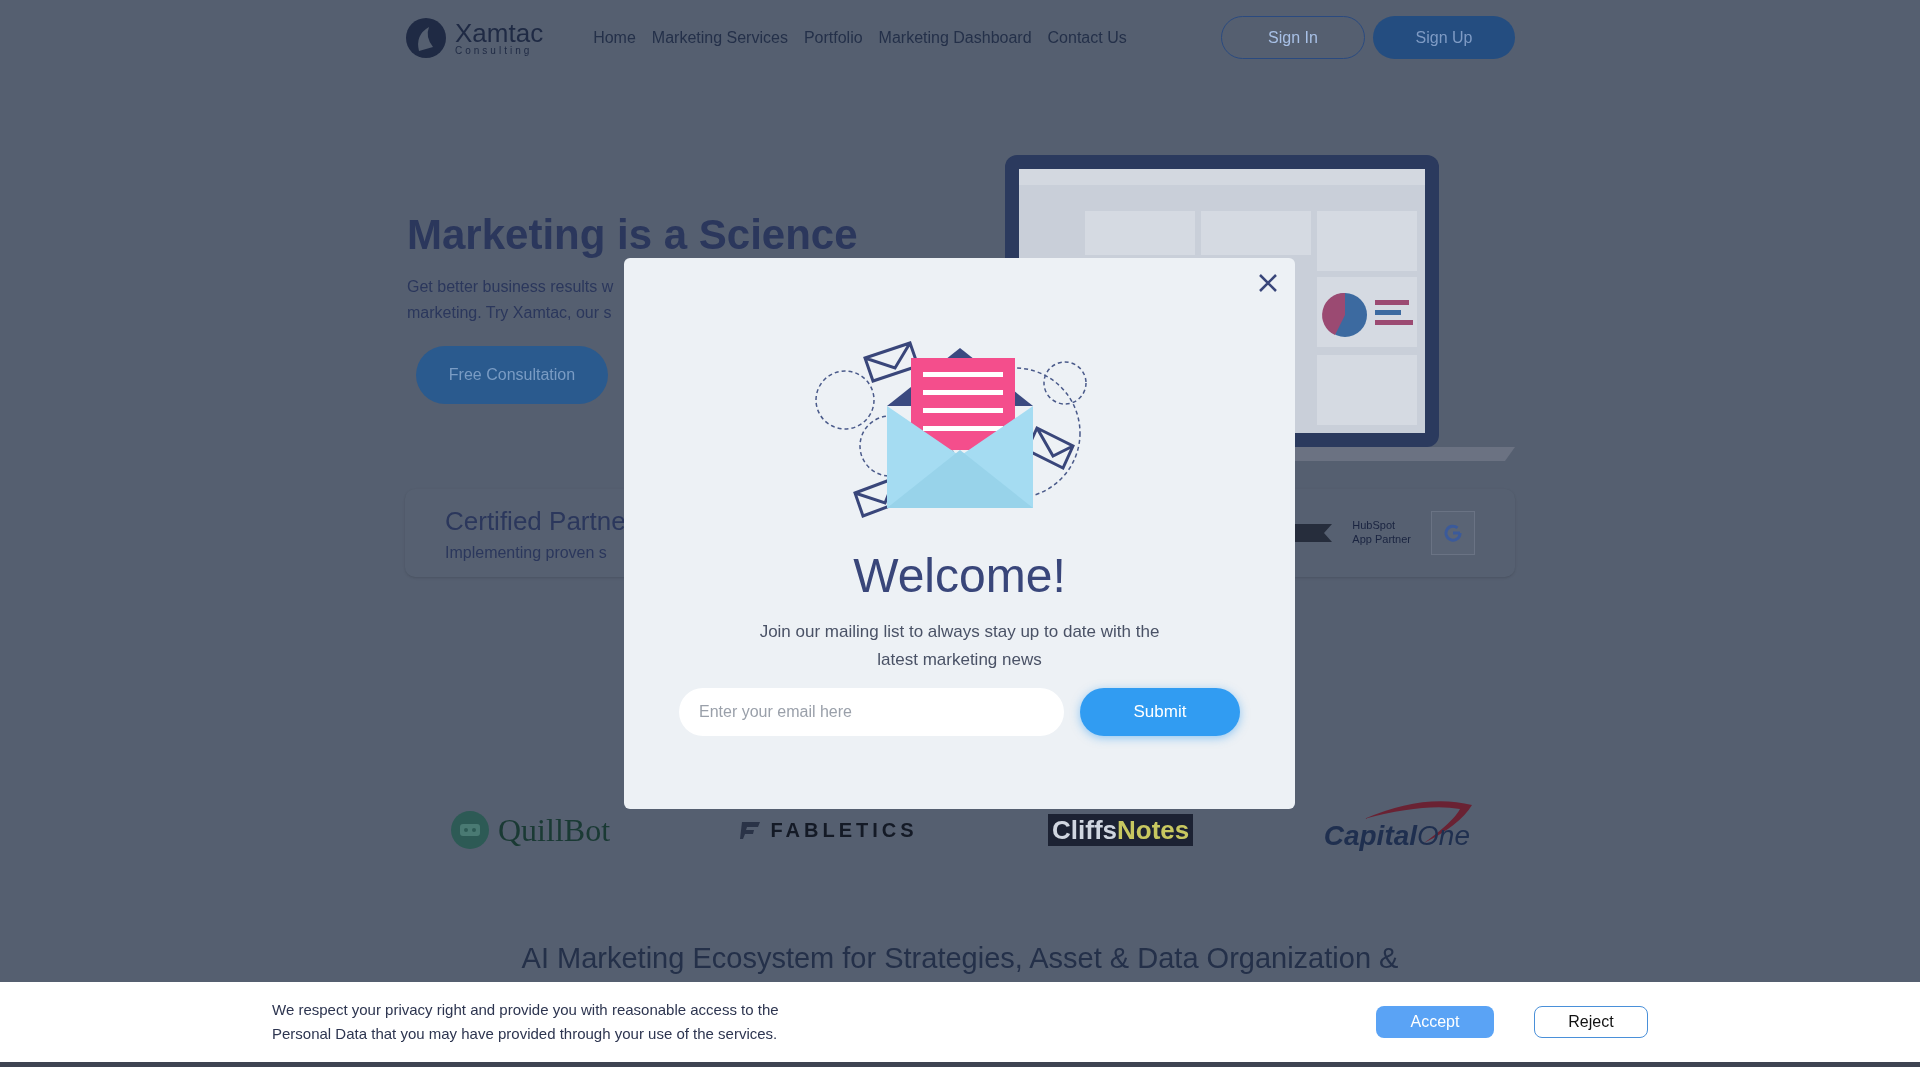  I want to click on robot-icon, so click(470, 830).